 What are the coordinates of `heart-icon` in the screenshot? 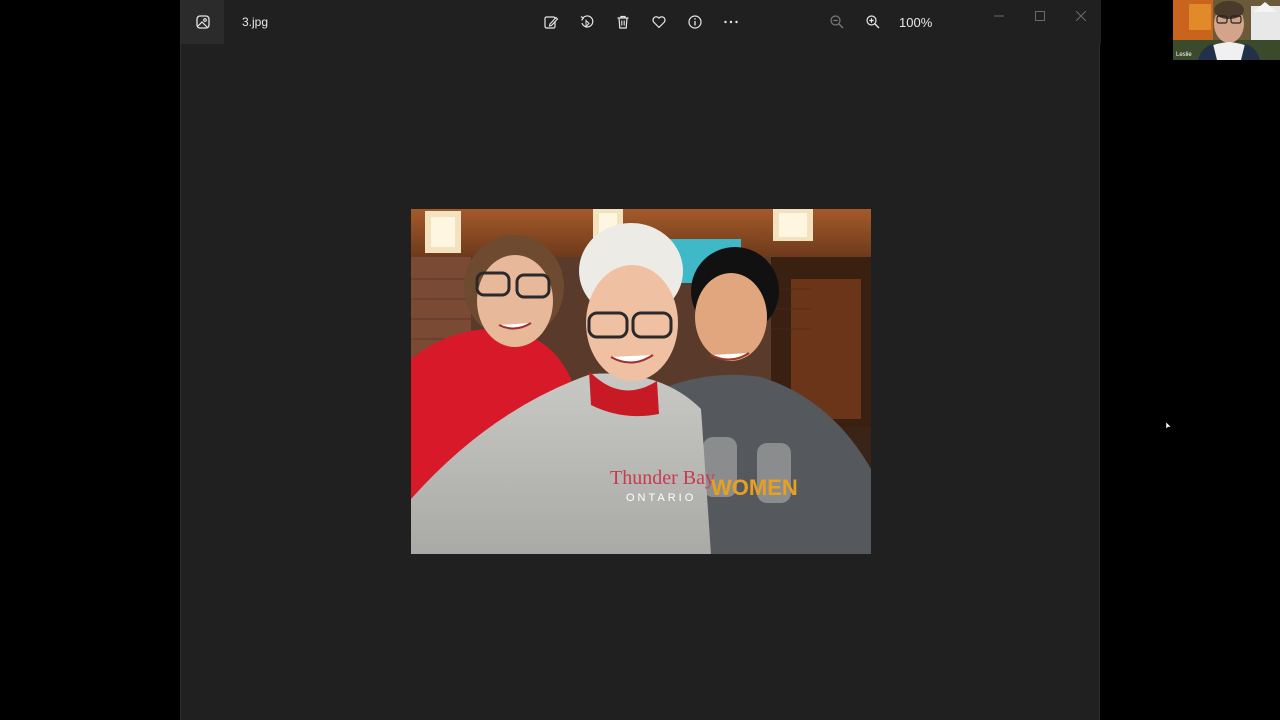 It's located at (659, 22).